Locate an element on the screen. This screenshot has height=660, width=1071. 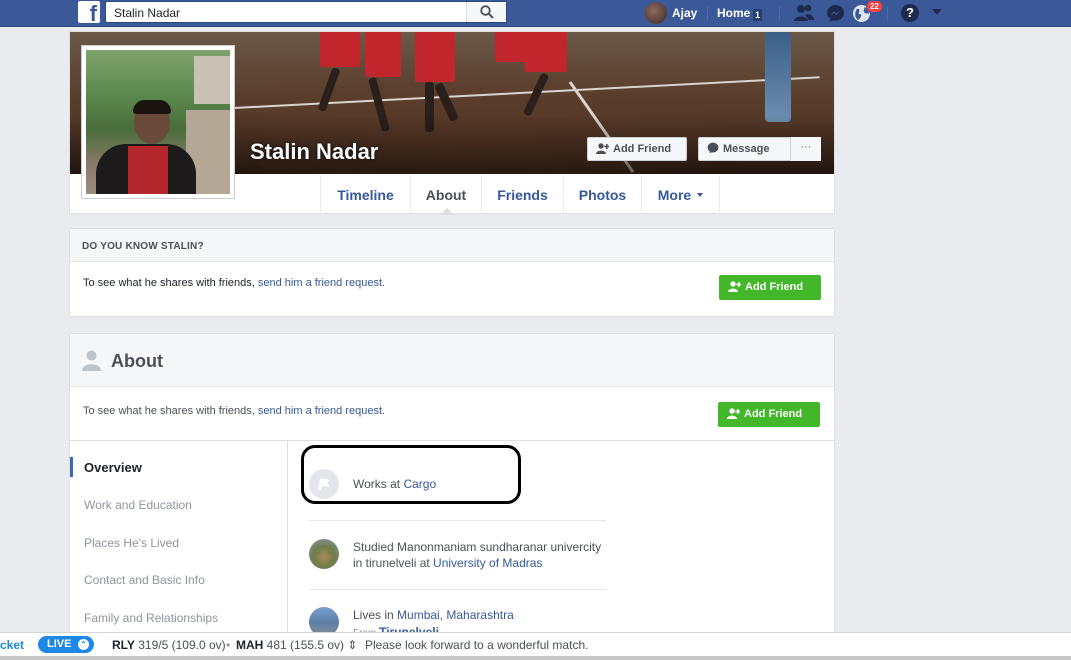
tab-more-label: More is located at coordinates (674, 195).